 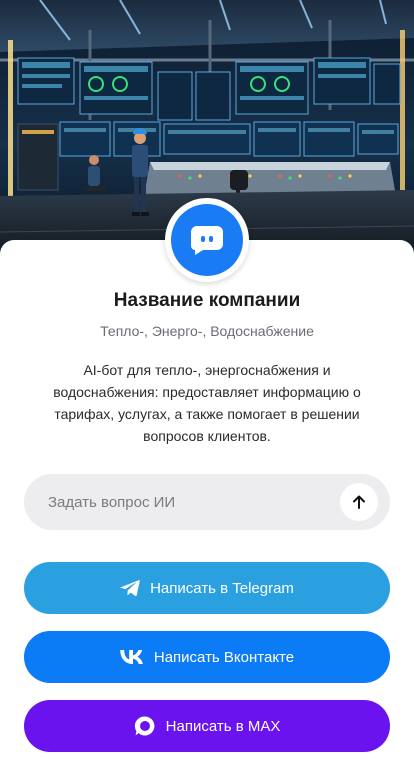 I want to click on vk-button-label: Написать Вконтакте, so click(x=224, y=657).